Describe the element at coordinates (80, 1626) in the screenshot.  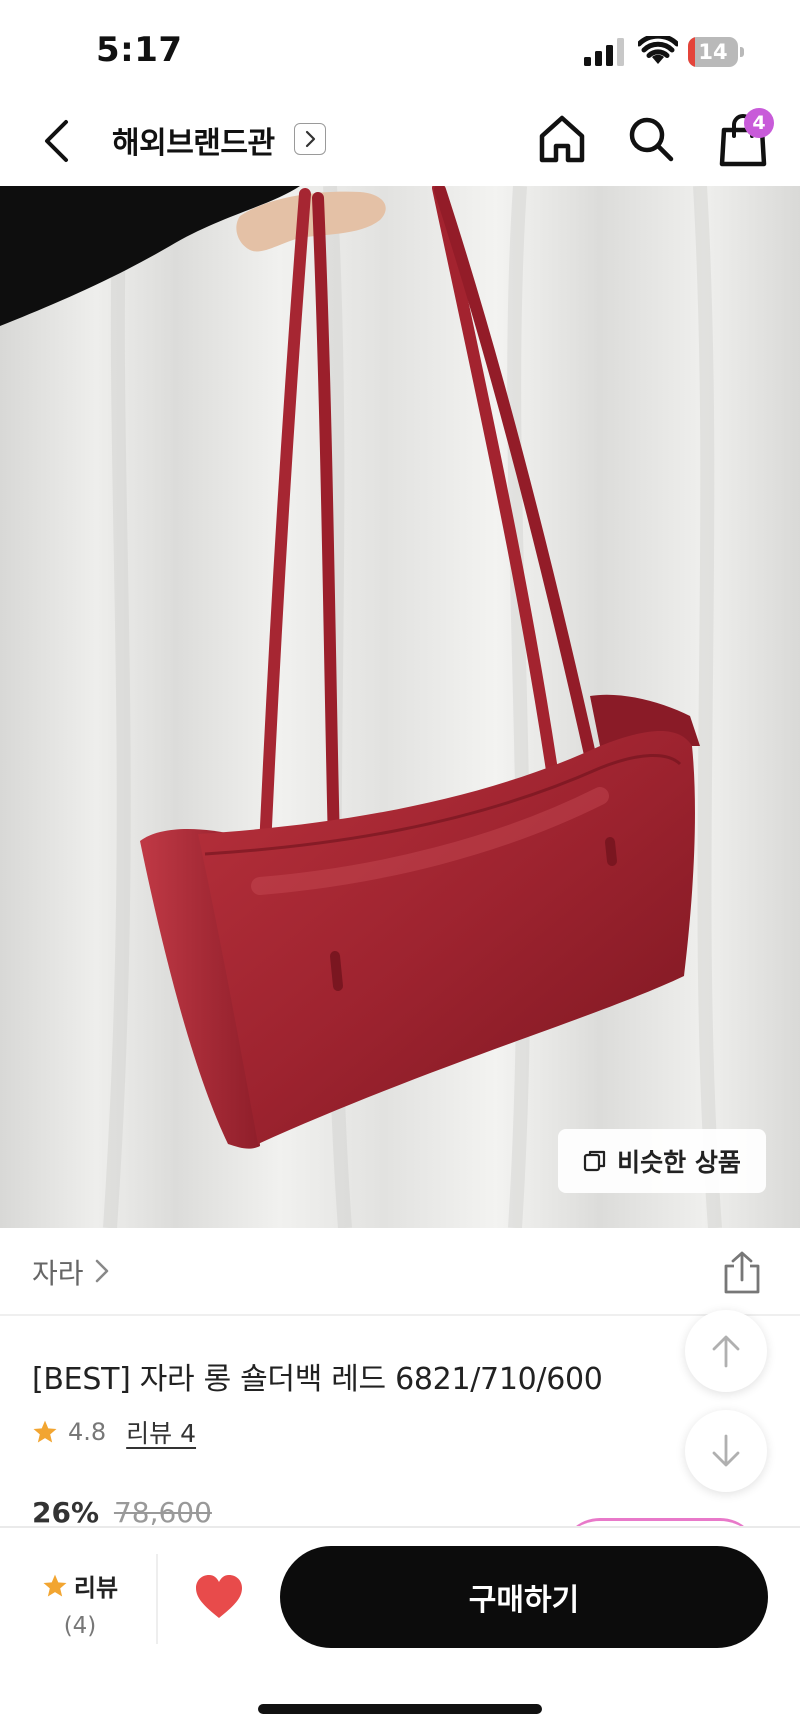
I see `review-summary-count: (4)` at that location.